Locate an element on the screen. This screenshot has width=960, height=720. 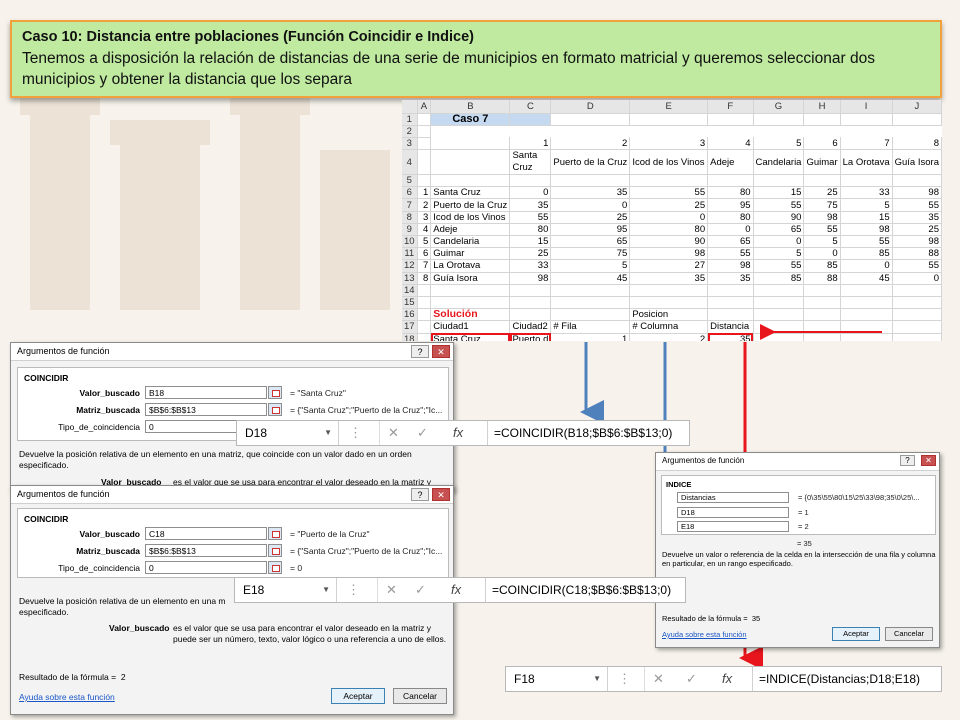
arg-desc-label: Valor_buscado is located at coordinates (139, 628).